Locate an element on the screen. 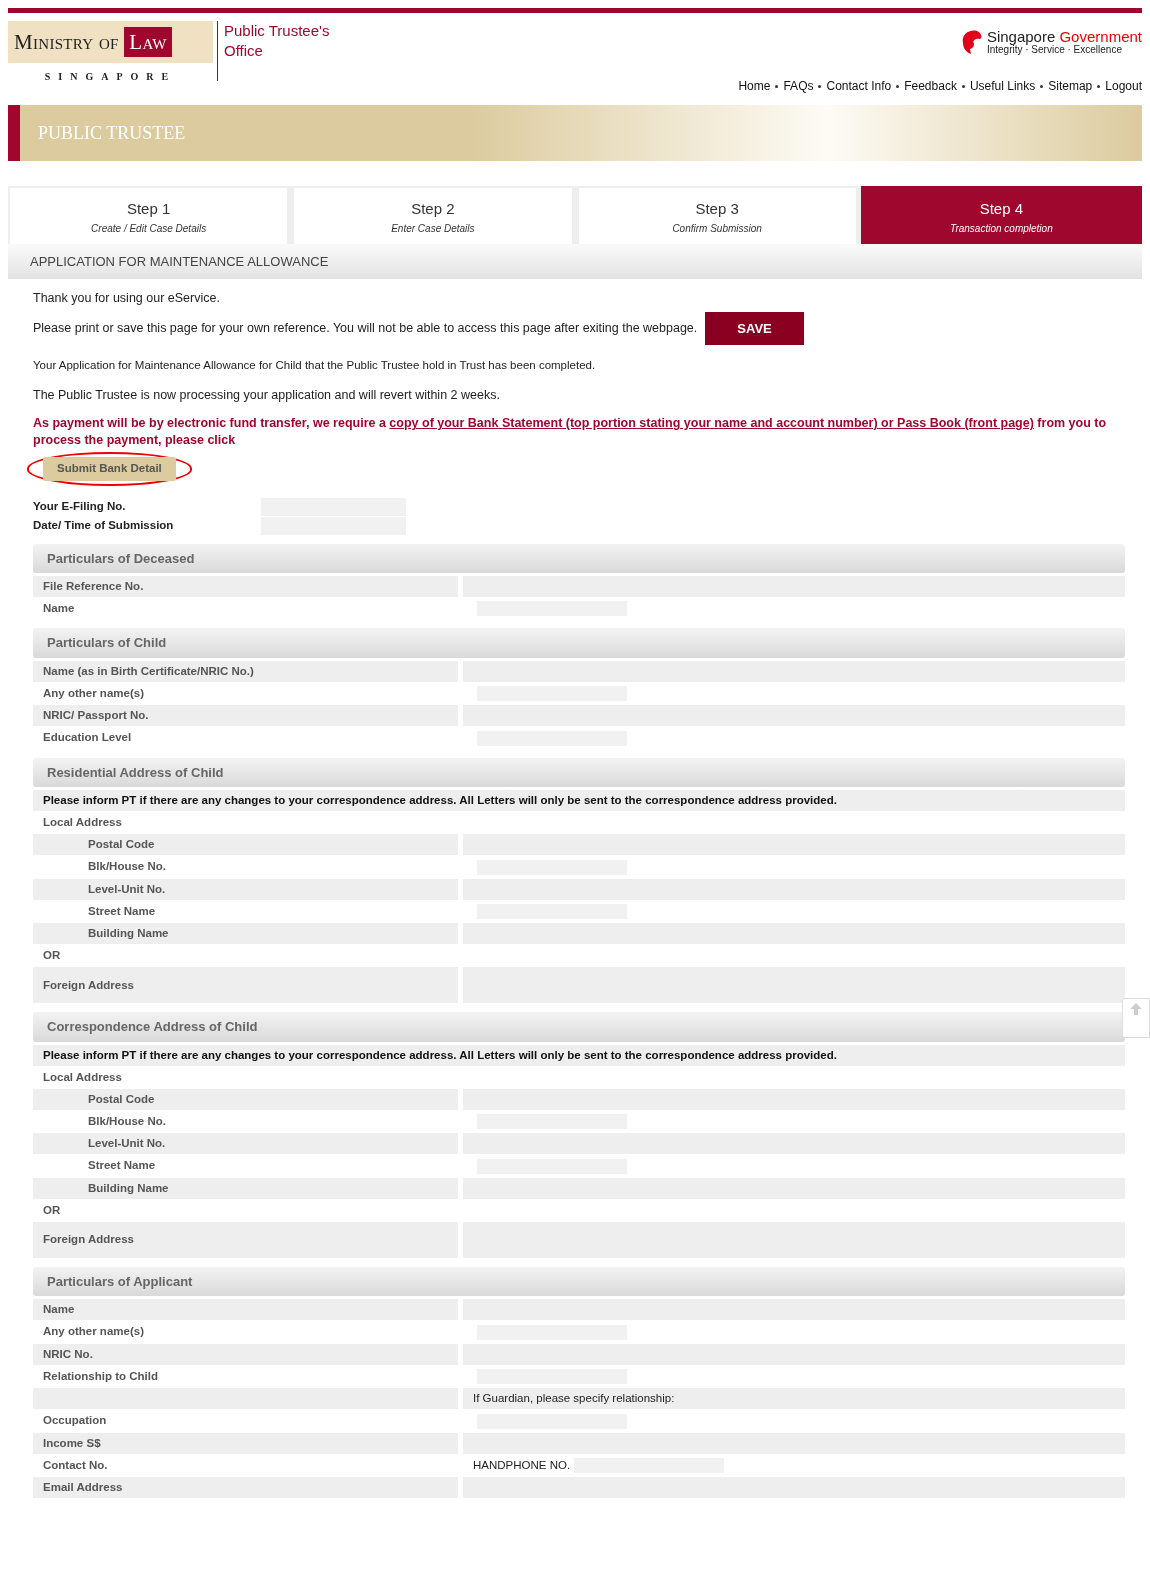  nav-link: Home is located at coordinates (754, 86).